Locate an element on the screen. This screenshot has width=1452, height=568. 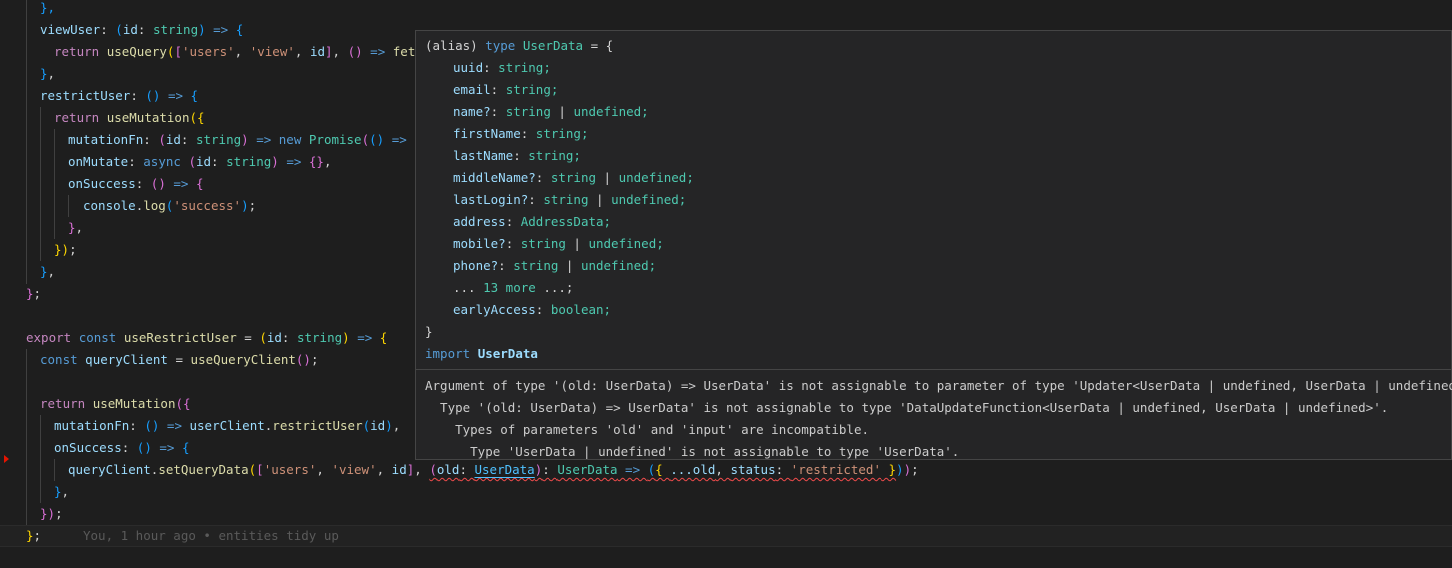
code-line: }); is located at coordinates (726, 514).